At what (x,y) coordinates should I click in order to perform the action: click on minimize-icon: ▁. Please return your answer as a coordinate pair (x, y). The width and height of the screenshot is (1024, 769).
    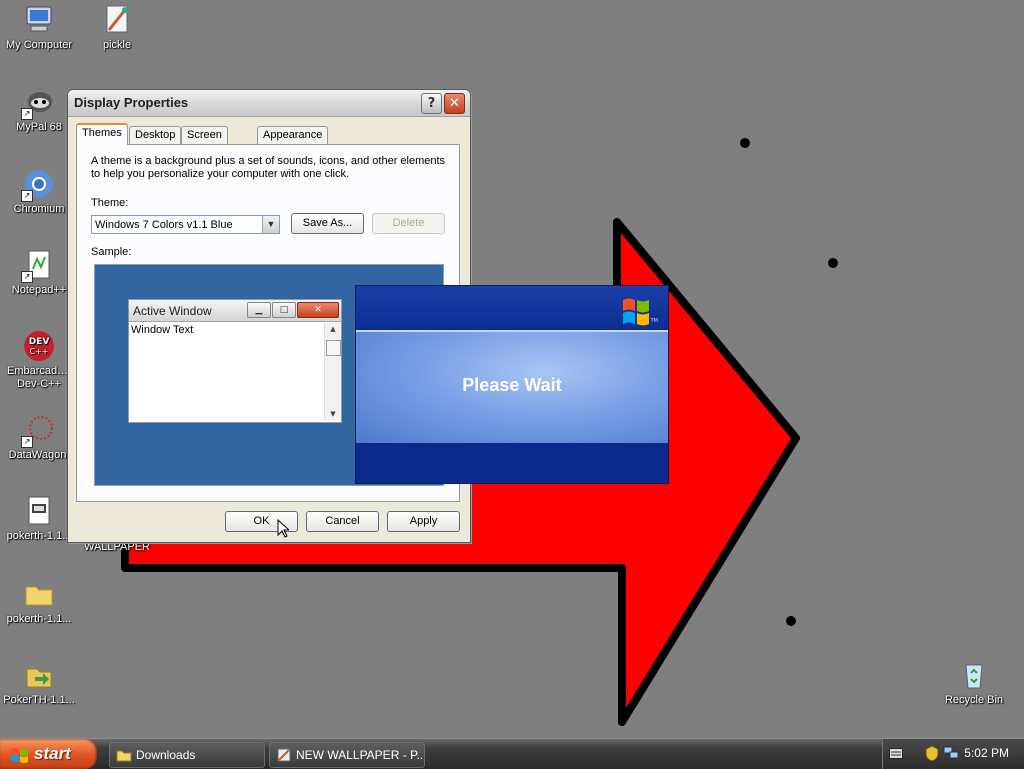
    Looking at the image, I should click on (259, 310).